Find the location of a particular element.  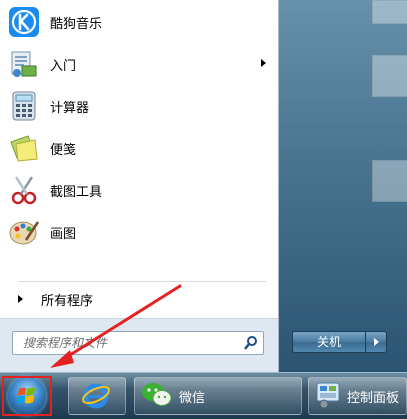

taskbar-item-wechat: 微信 is located at coordinates (218, 396).